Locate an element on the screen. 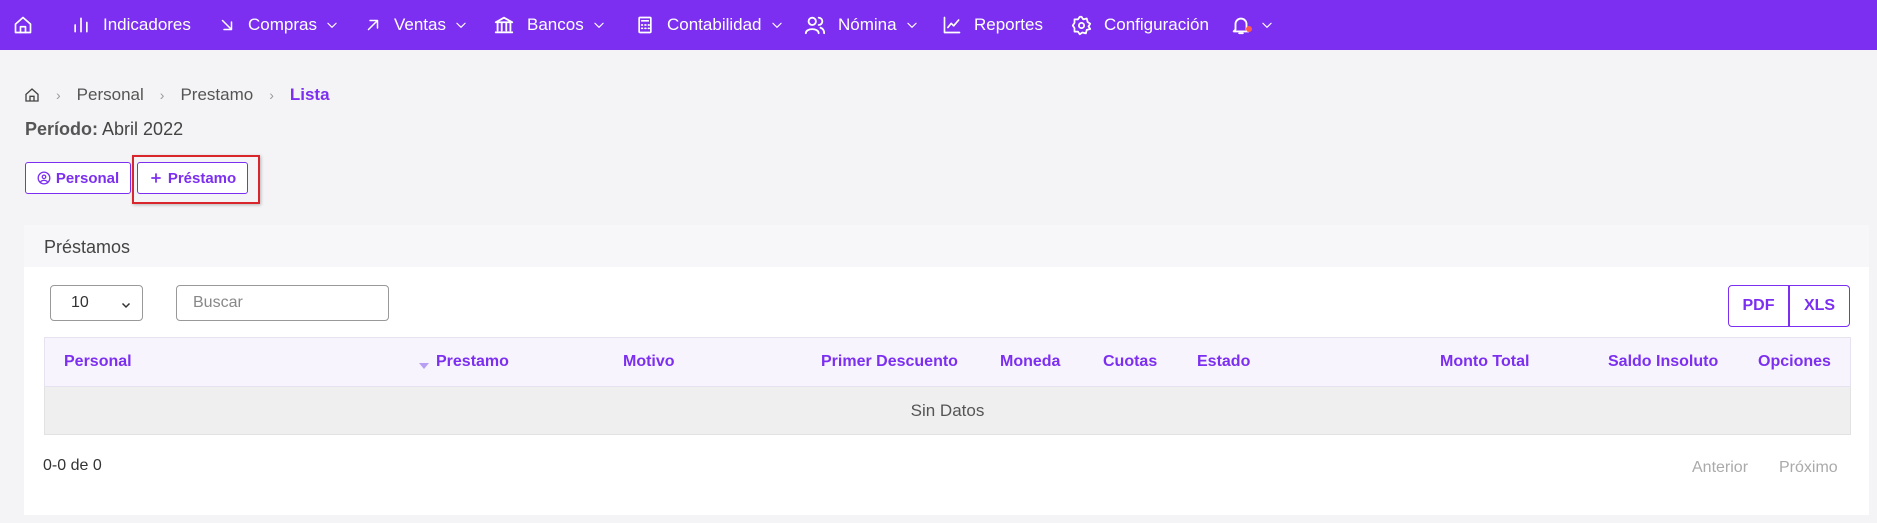 This screenshot has width=1877, height=523. notification-dot is located at coordinates (1249, 29).